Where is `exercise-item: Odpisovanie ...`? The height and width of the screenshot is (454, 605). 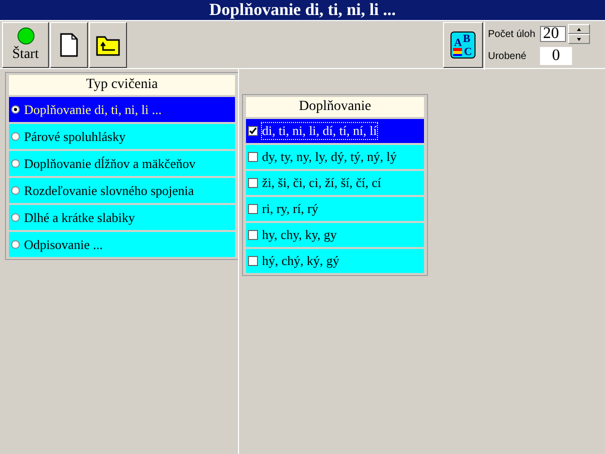 exercise-item: Odpisovanie ... is located at coordinates (122, 244).